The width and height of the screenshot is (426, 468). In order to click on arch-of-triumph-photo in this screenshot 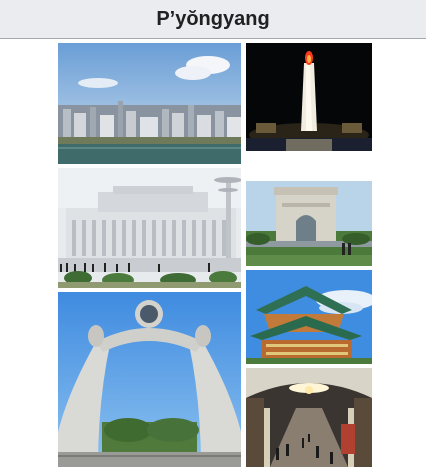, I will do `click(309, 223)`.